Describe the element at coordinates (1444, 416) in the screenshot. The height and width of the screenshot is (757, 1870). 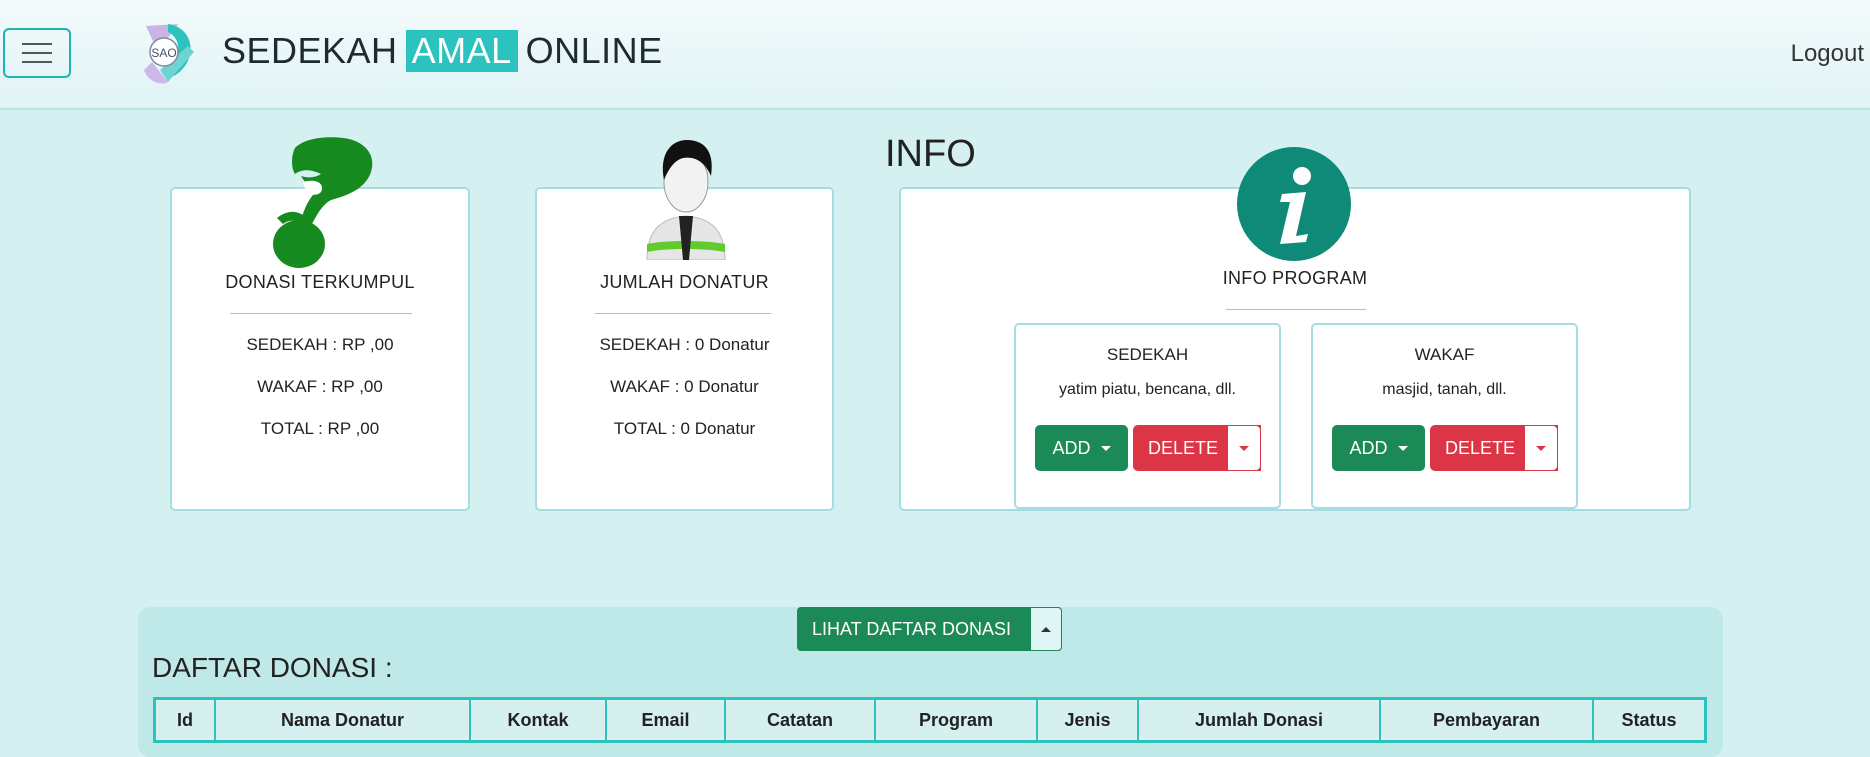
I see `program-card-wakaf: WAKAF masjid, tanah, dll. ADD DELETE` at that location.